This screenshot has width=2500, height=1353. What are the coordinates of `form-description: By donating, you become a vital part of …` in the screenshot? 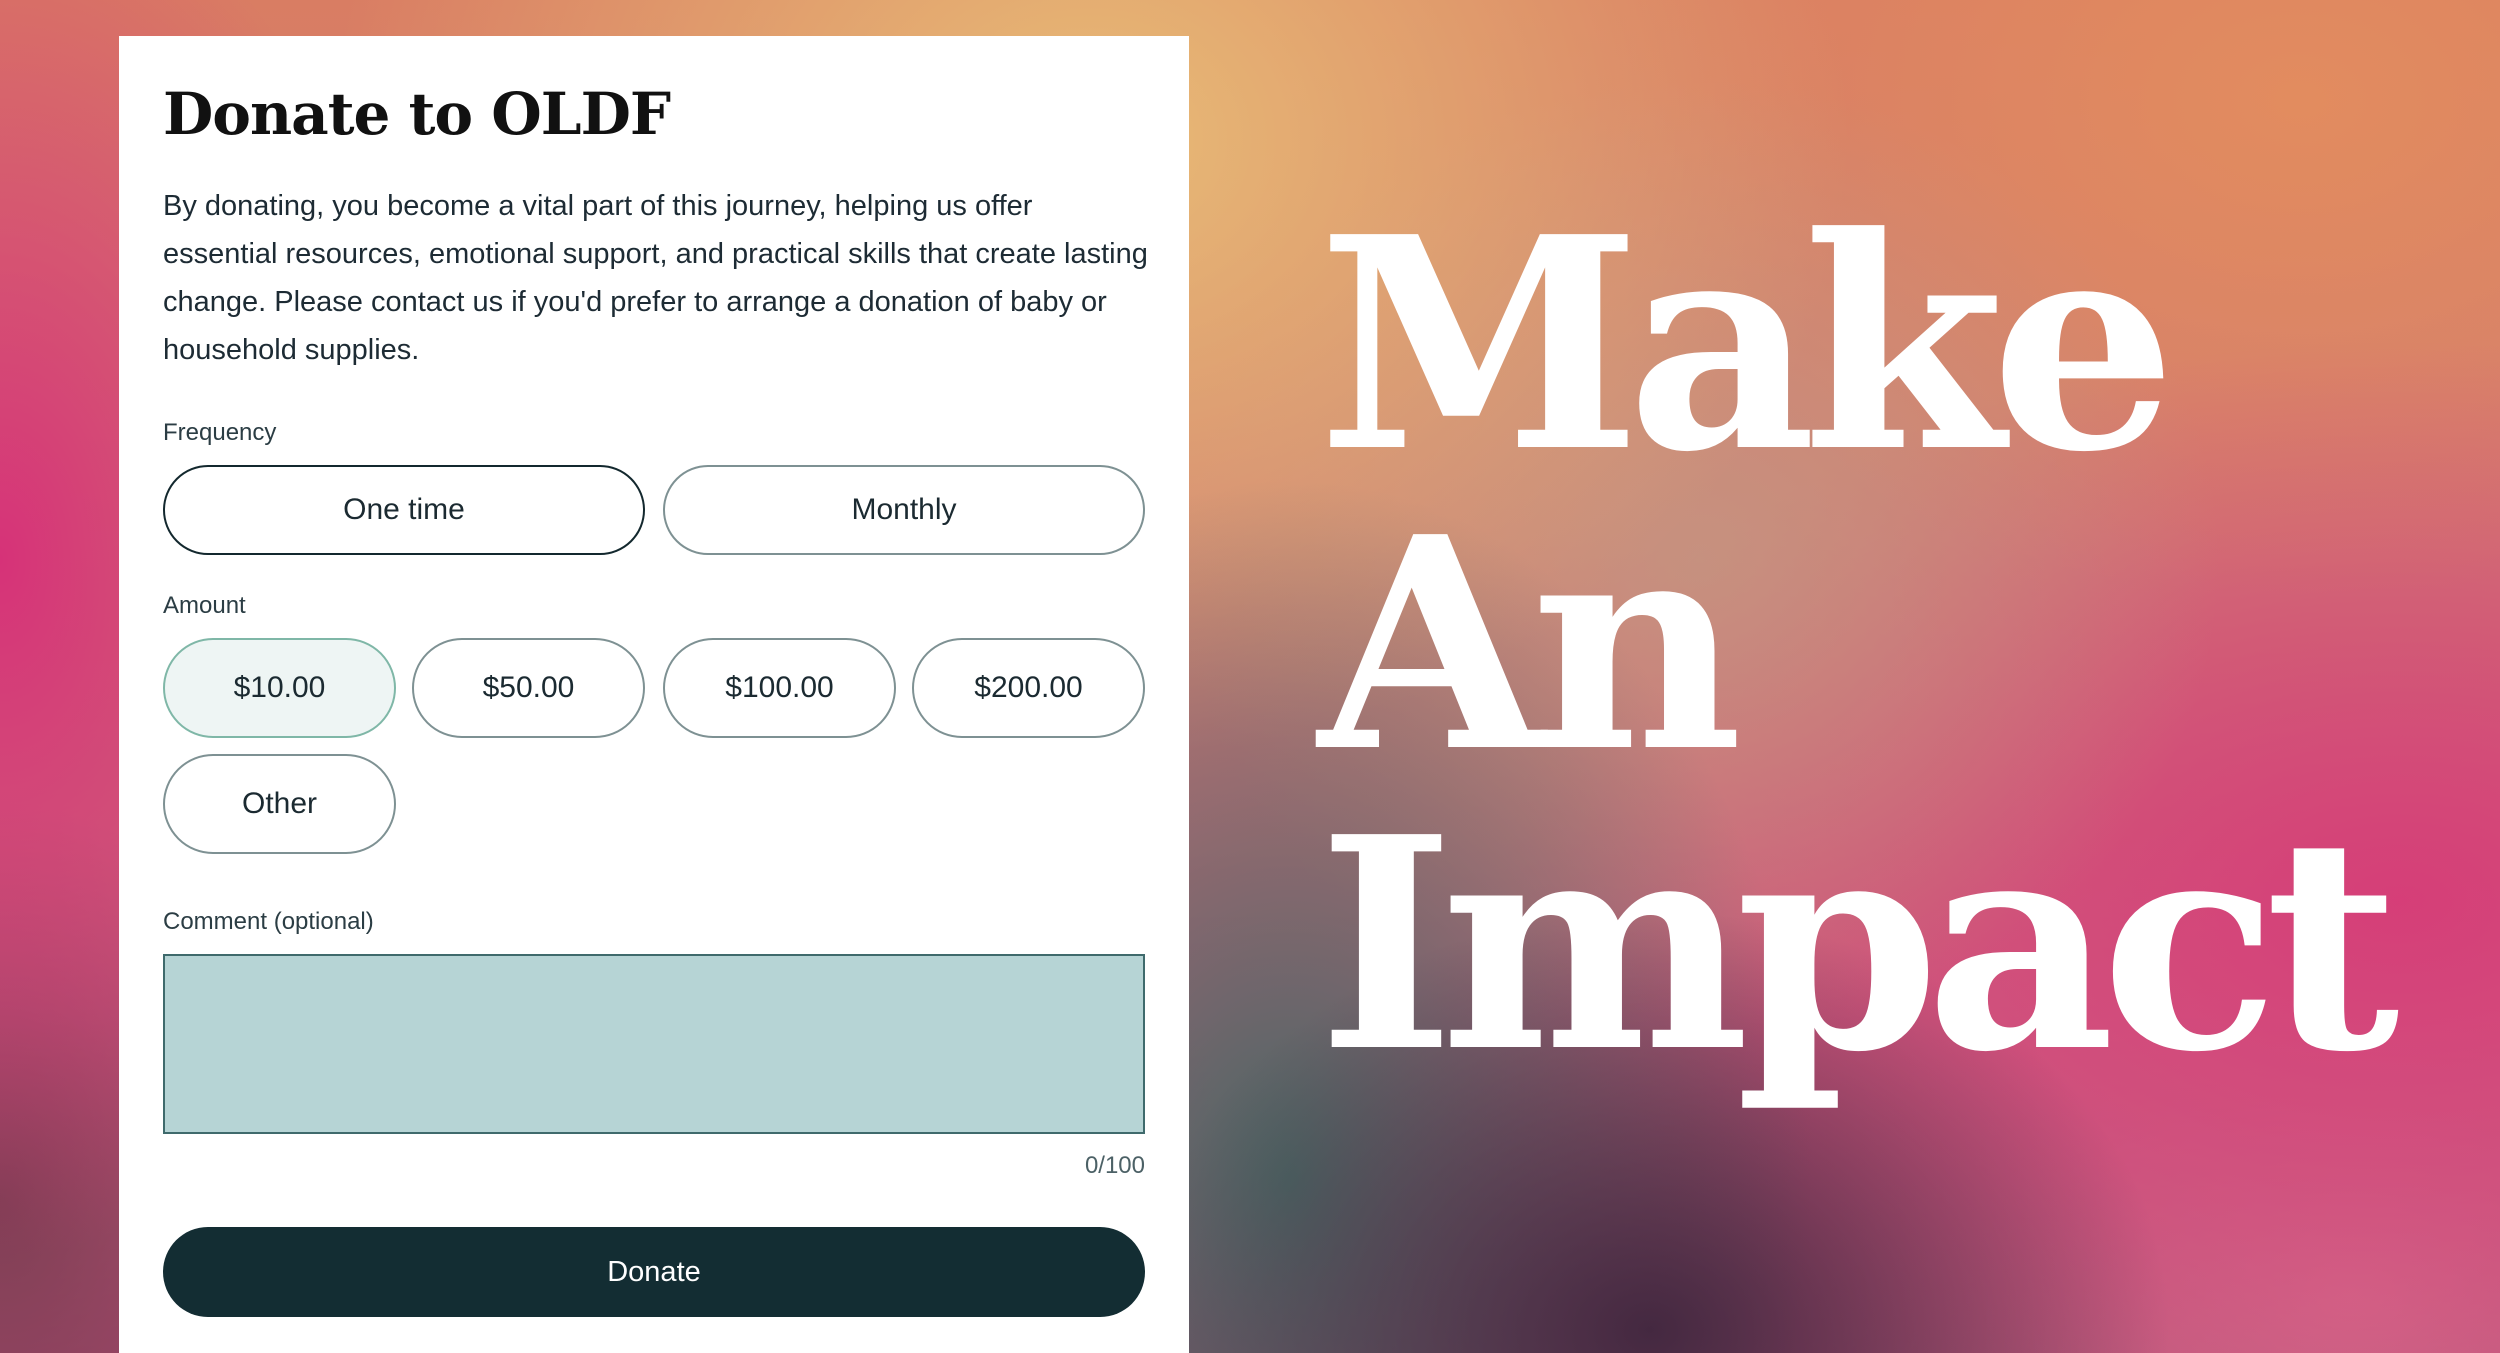 It's located at (655, 278).